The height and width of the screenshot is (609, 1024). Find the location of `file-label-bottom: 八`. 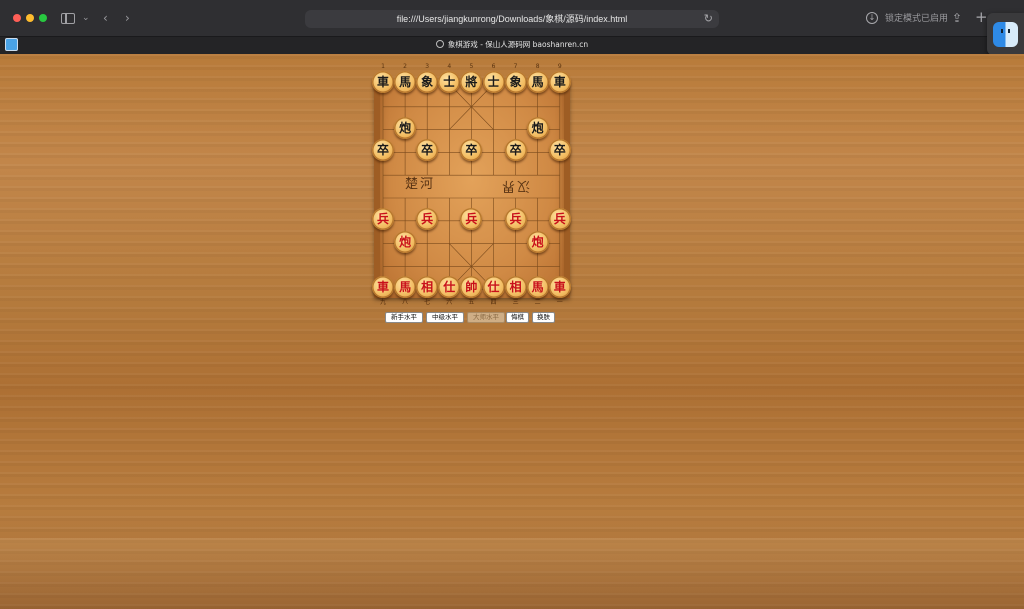

file-label-bottom: 八 is located at coordinates (405, 302).